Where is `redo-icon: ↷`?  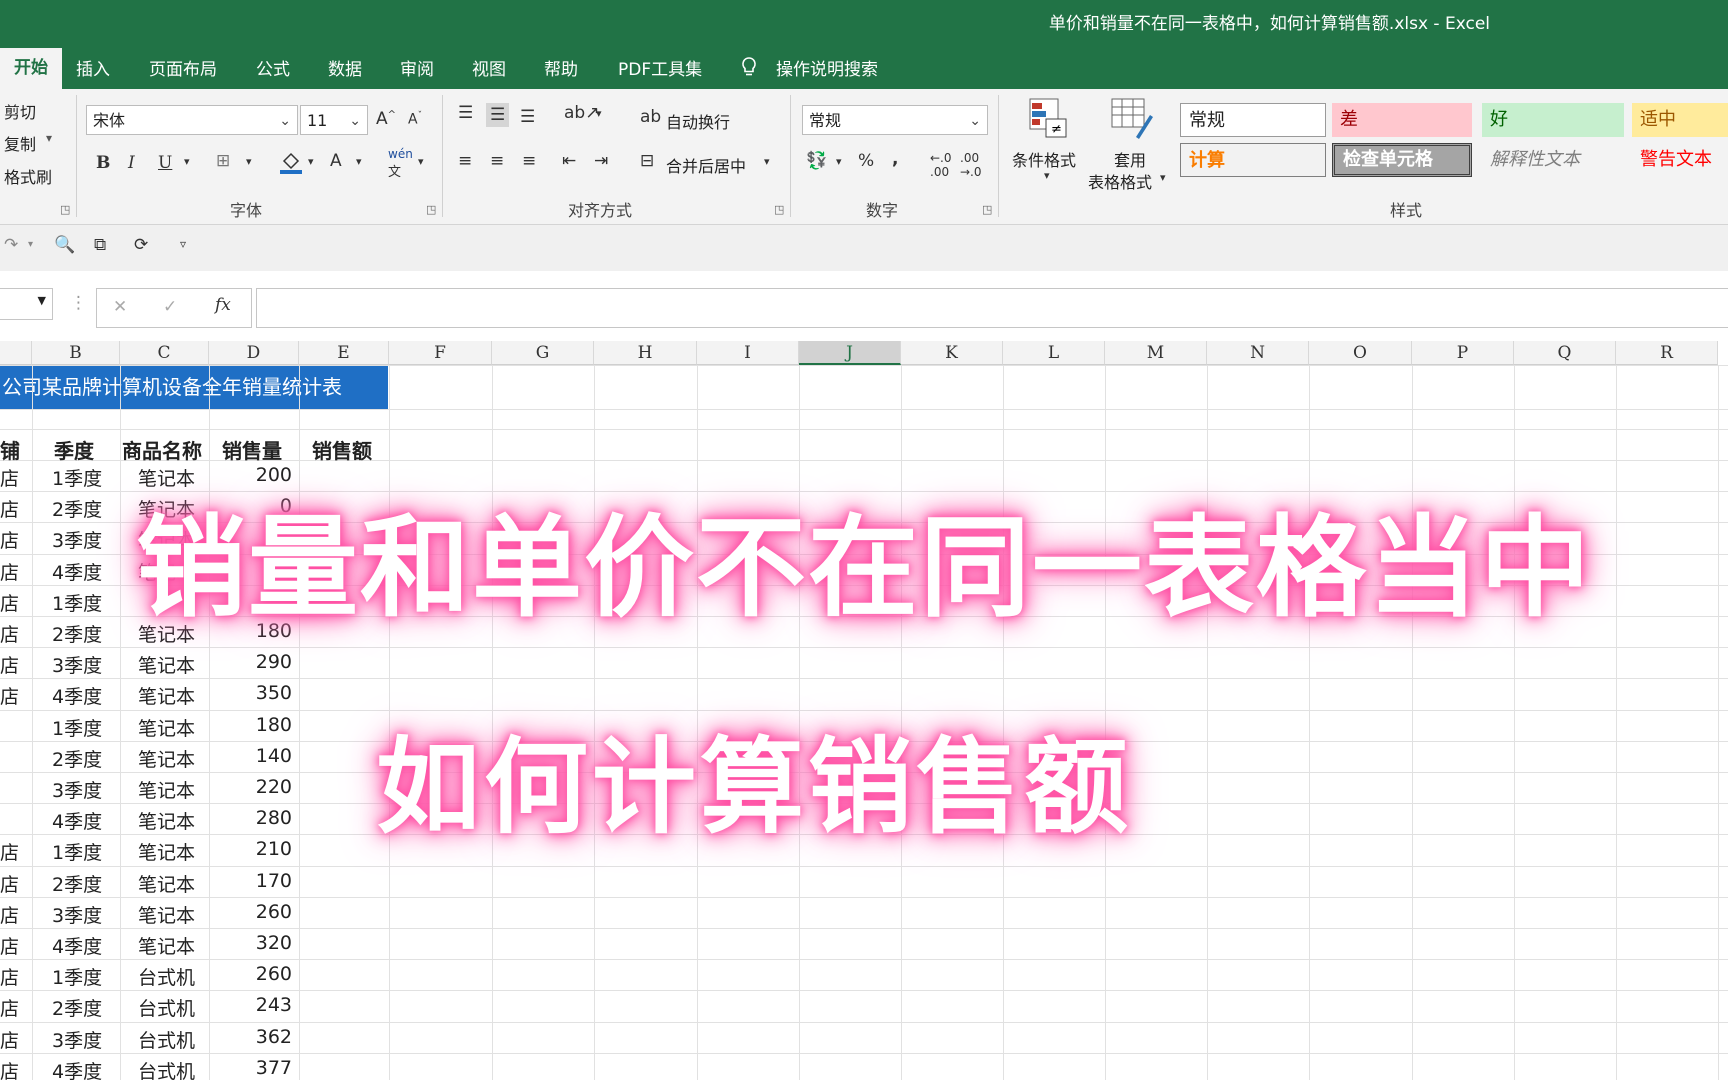
redo-icon: ↷ is located at coordinates (11, 245).